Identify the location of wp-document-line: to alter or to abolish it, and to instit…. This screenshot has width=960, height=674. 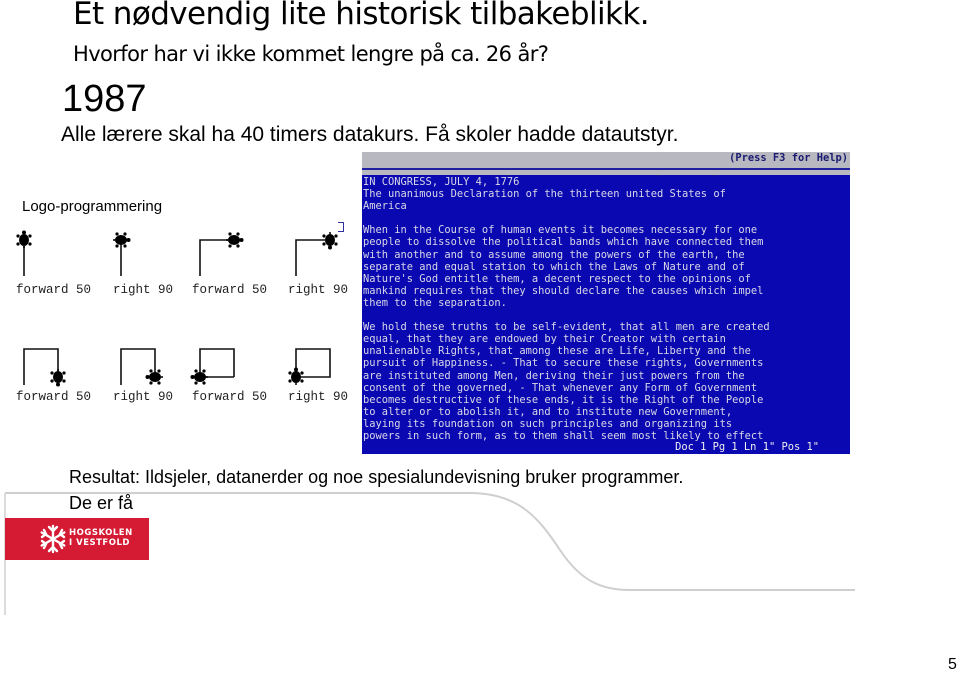
(548, 411).